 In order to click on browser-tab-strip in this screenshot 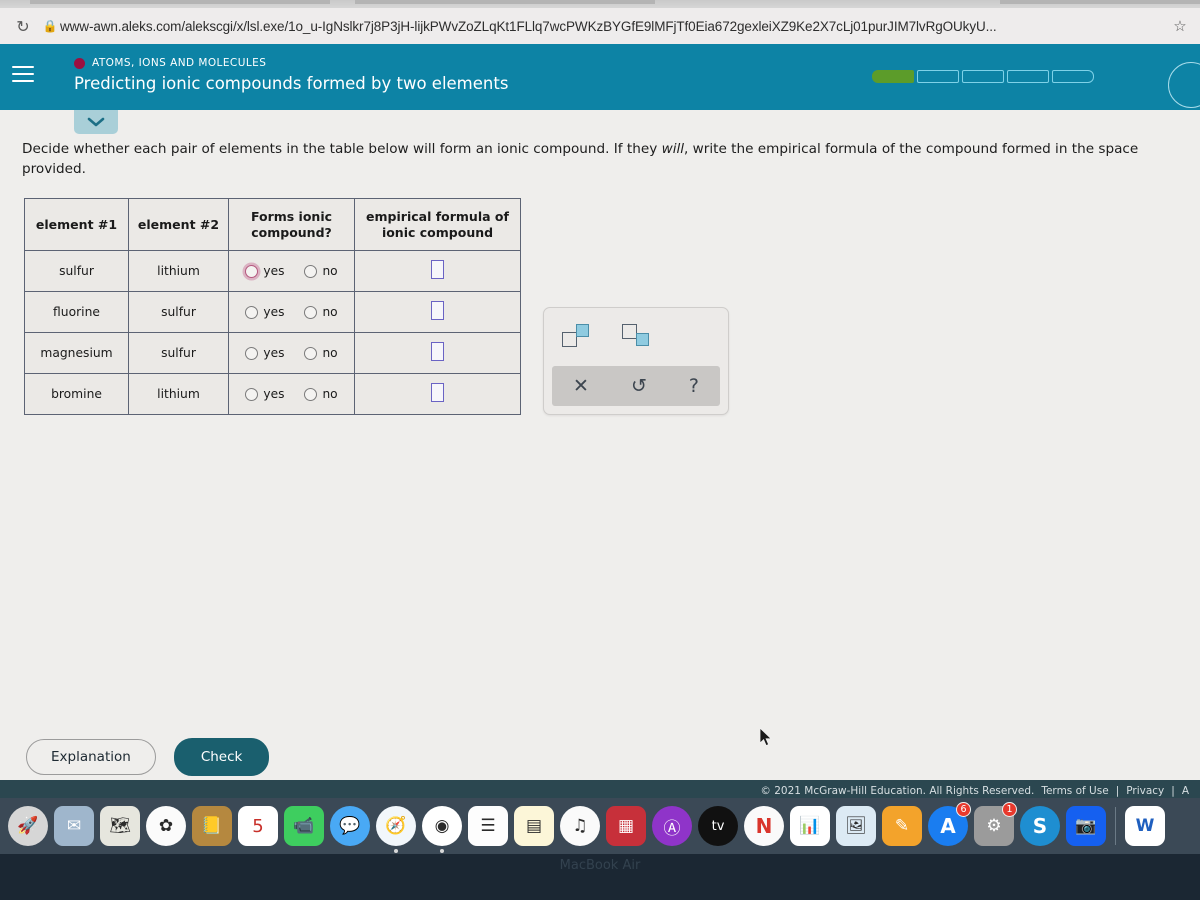, I will do `click(600, 4)`.